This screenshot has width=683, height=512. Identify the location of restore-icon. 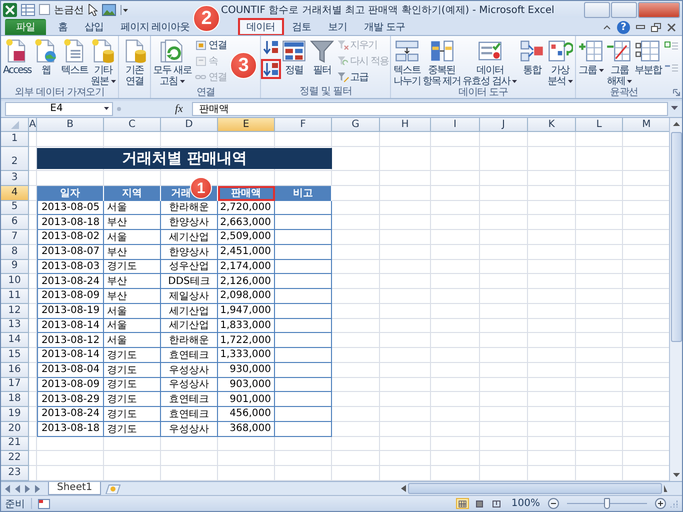
(656, 27).